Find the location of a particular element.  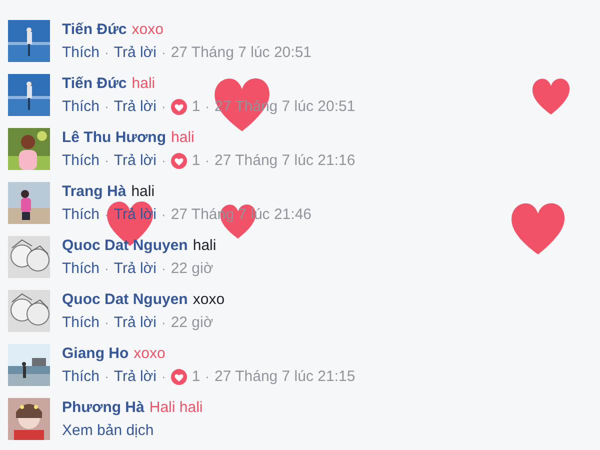

comment-text: Hali hali is located at coordinates (176, 408).